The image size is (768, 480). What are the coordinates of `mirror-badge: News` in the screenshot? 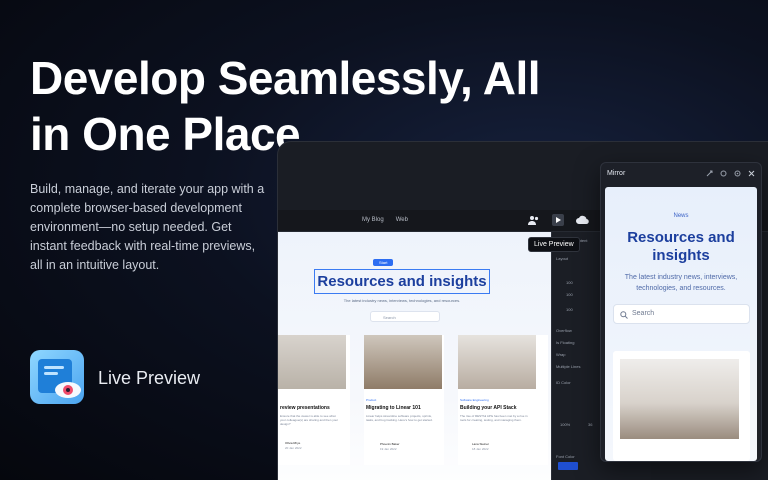 It's located at (681, 216).